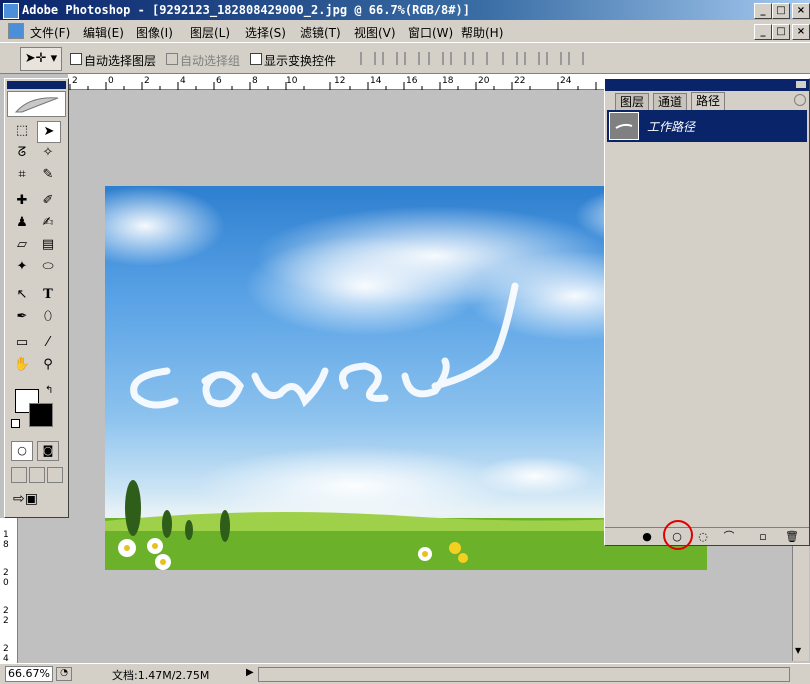 The image size is (810, 684). What do you see at coordinates (412, 58) in the screenshot?
I see `align-bottom-icon` at bounding box center [412, 58].